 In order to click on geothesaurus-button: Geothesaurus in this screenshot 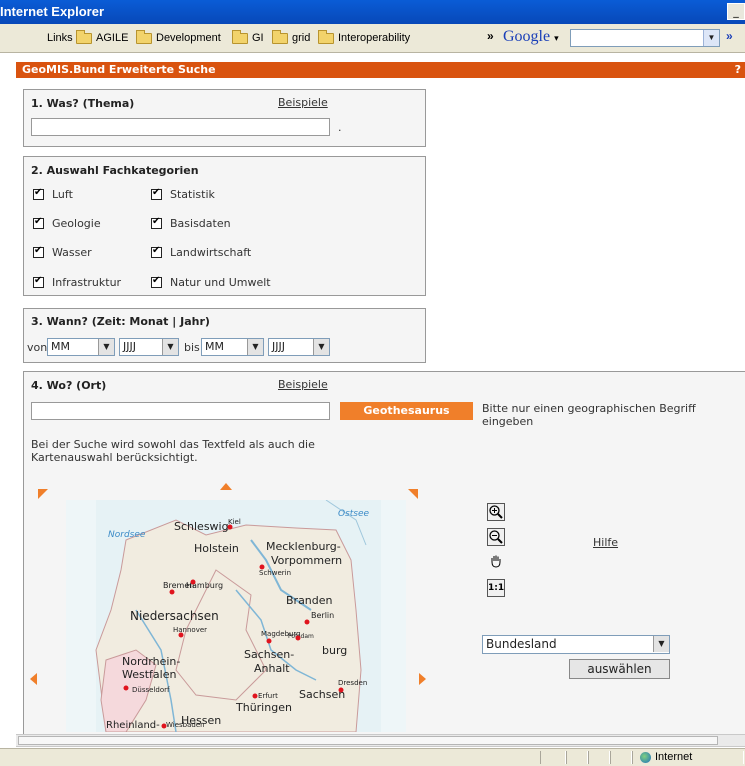, I will do `click(406, 411)`.